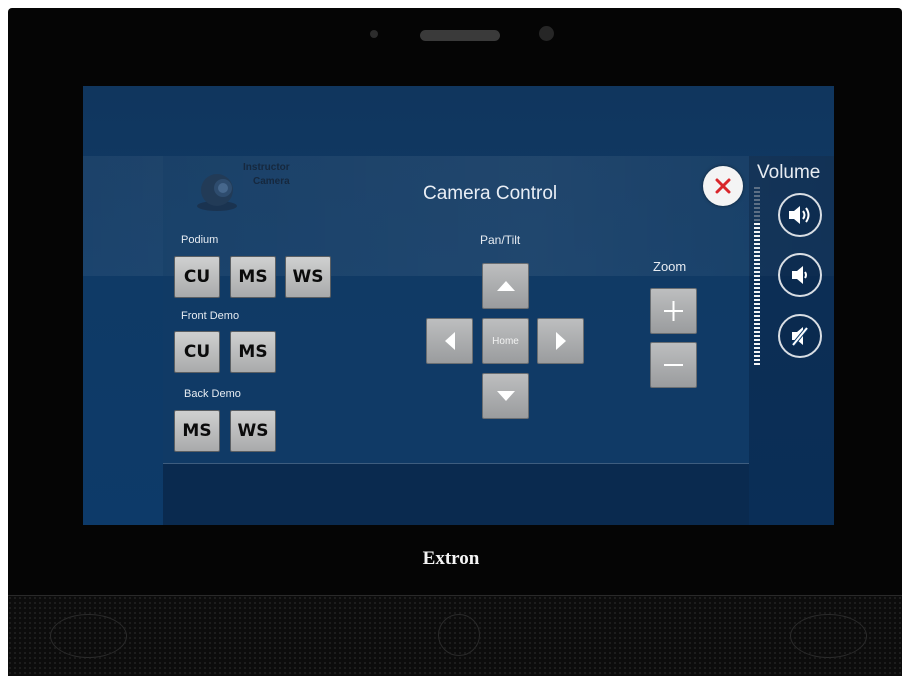  I want to click on volume-meter, so click(757, 276).